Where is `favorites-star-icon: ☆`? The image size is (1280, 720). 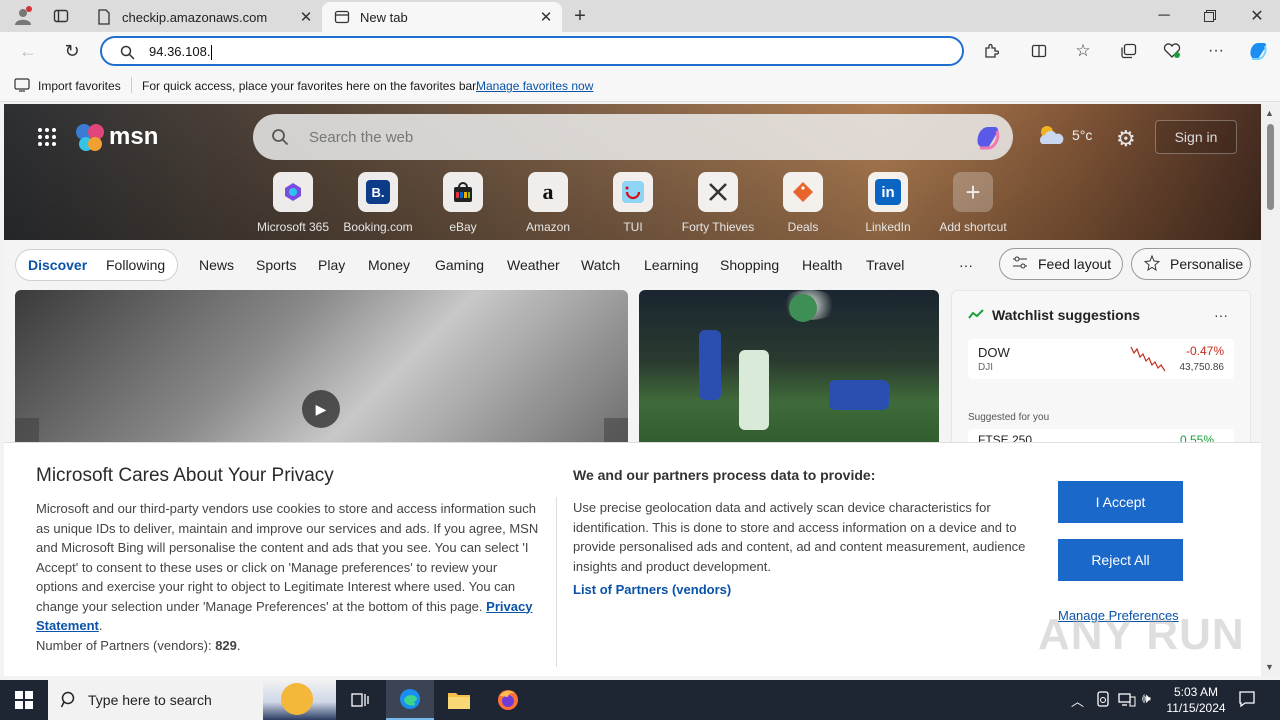
favorites-star-icon: ☆ is located at coordinates (1083, 51).